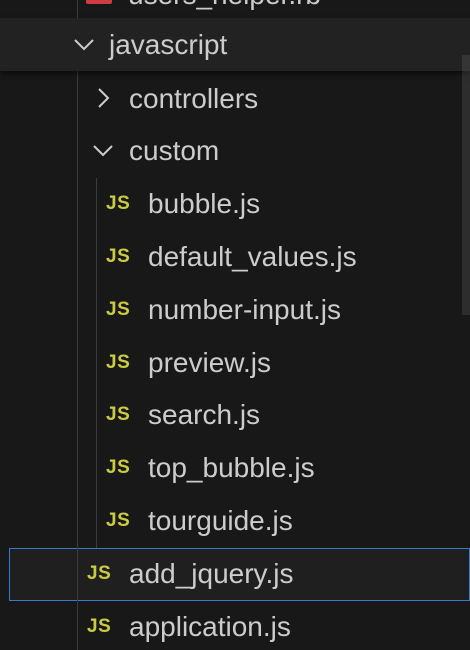 The height and width of the screenshot is (650, 470). I want to click on tree-item-file: JS tourguide.js, so click(235, 520).